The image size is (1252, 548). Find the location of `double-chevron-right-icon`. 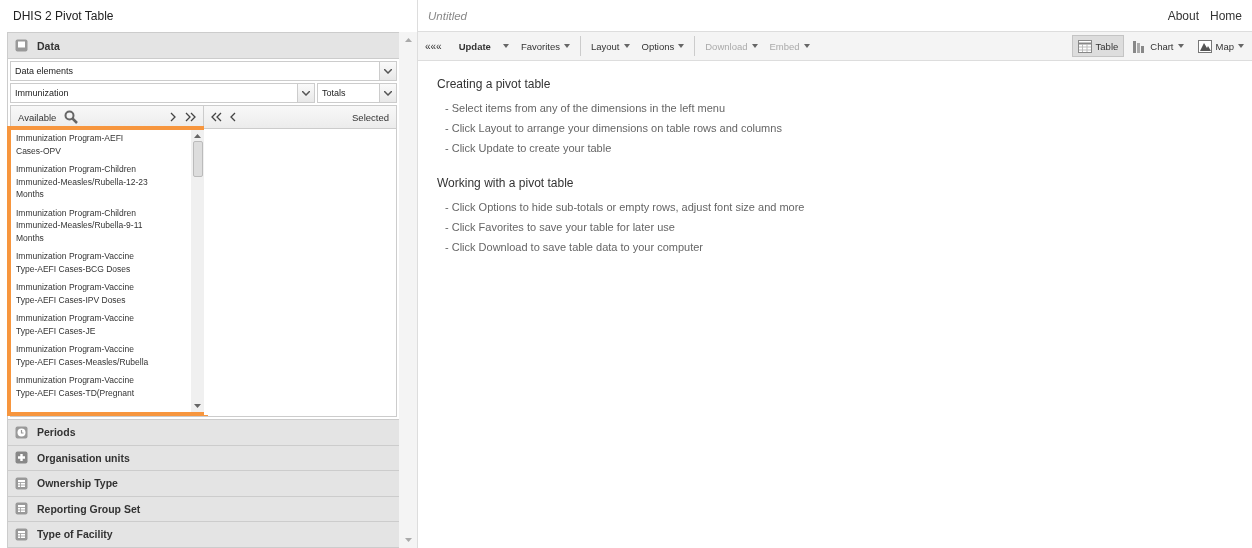

double-chevron-right-icon is located at coordinates (190, 117).